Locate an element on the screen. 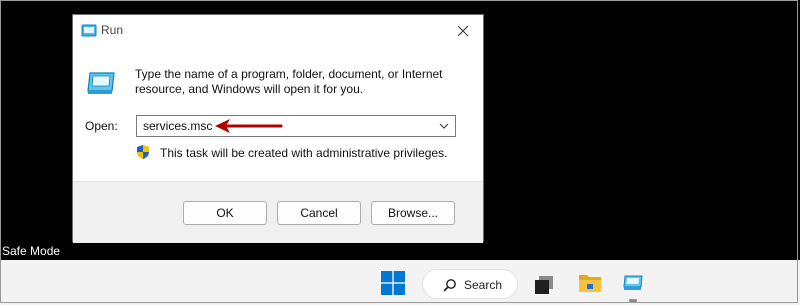 The height and width of the screenshot is (305, 800). taskbar: Search is located at coordinates (400, 282).